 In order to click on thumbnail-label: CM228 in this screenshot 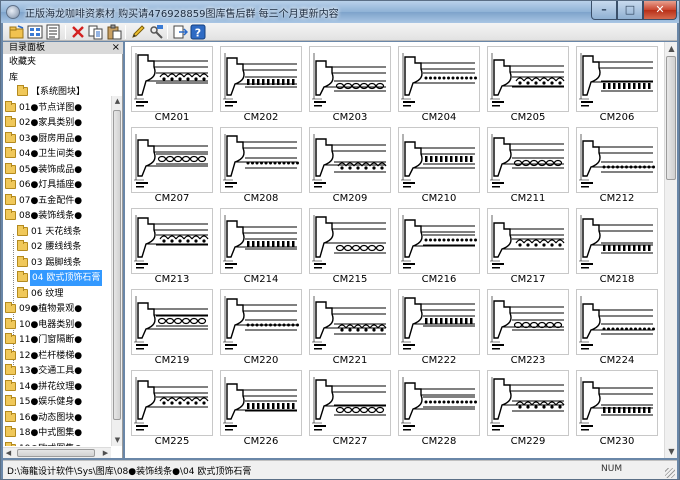, I will do `click(439, 441)`.